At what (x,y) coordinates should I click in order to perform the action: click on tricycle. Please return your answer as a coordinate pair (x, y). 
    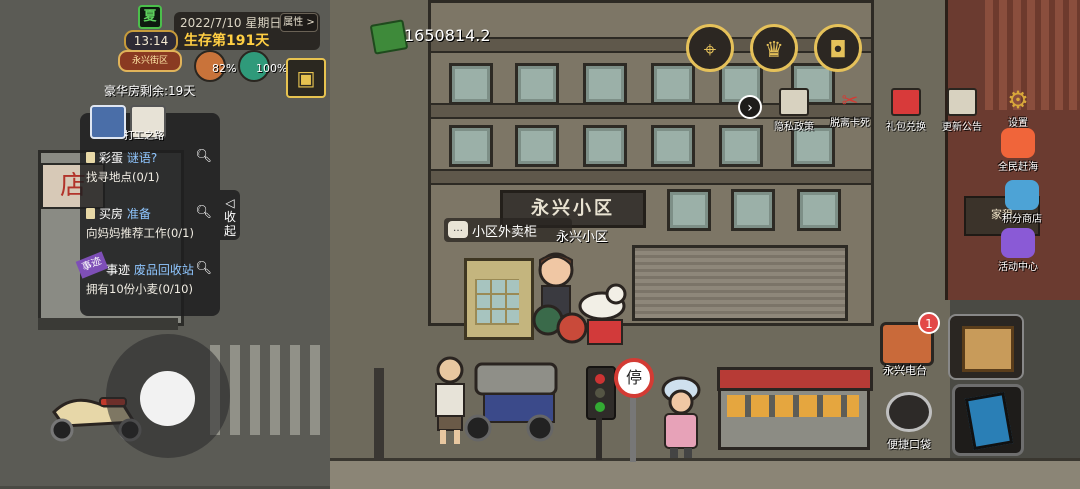
    Looking at the image, I should click on (509, 403).